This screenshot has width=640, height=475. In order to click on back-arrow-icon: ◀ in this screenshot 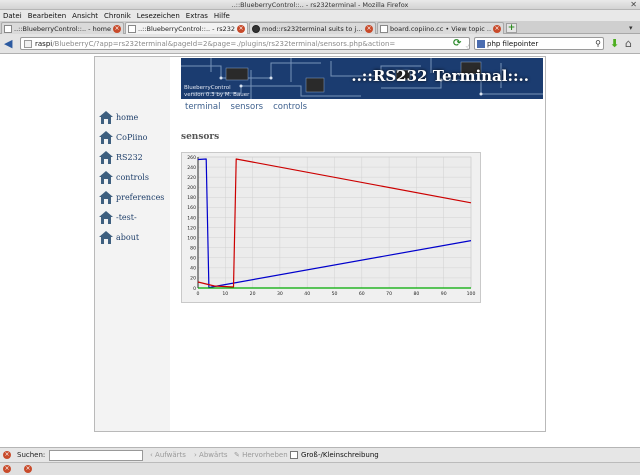, I will do `click(10, 44)`.